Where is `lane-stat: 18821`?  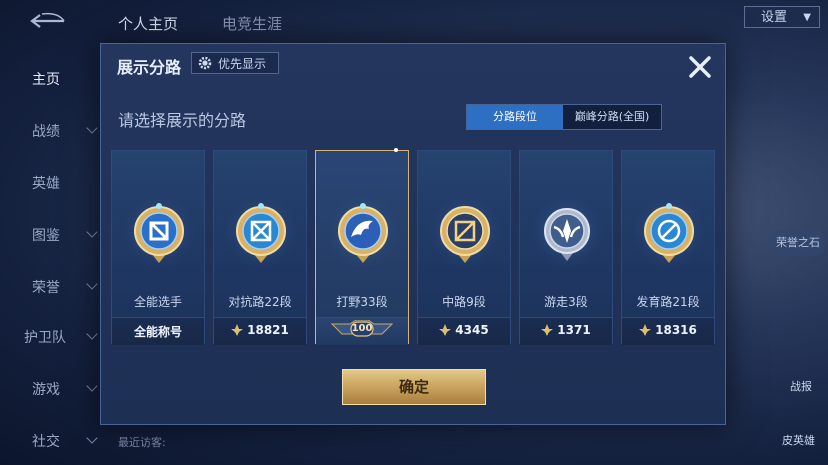 lane-stat: 18821 is located at coordinates (260, 330).